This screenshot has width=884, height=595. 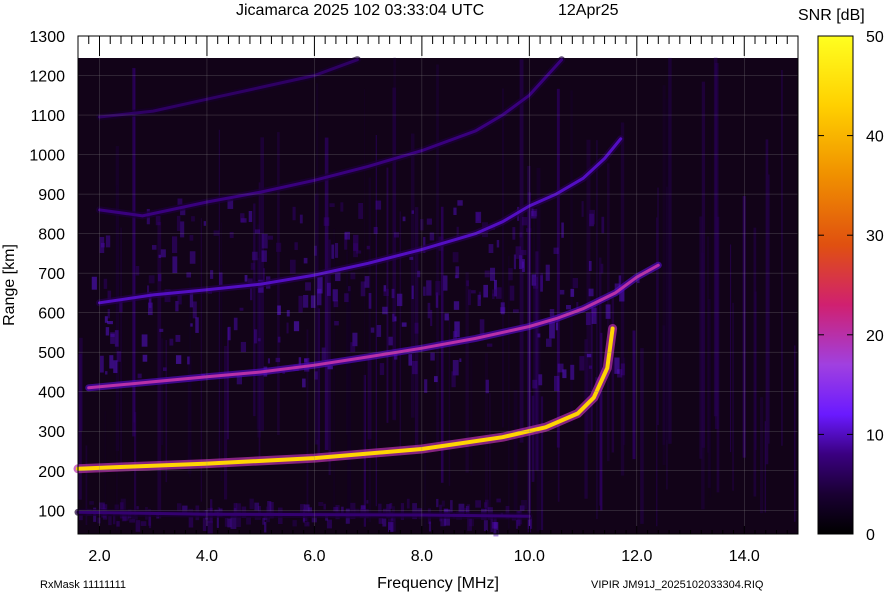 I want to click on colorbar, so click(x=835, y=285).